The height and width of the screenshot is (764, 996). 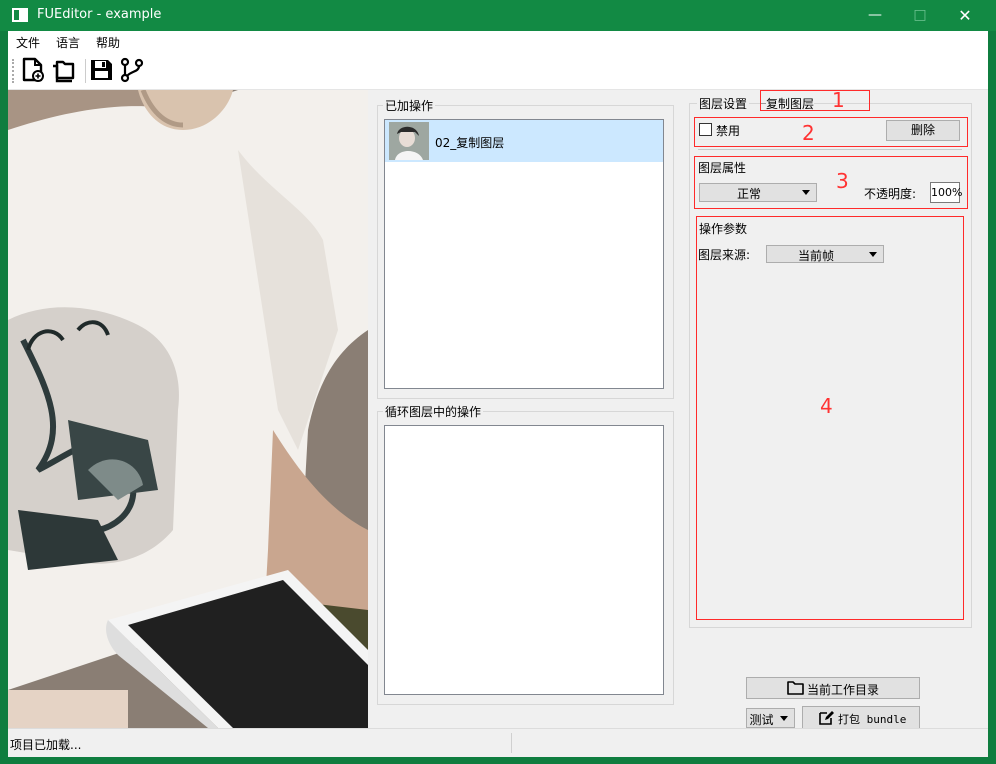 What do you see at coordinates (498, 71) in the screenshot?
I see `toolbar` at bounding box center [498, 71].